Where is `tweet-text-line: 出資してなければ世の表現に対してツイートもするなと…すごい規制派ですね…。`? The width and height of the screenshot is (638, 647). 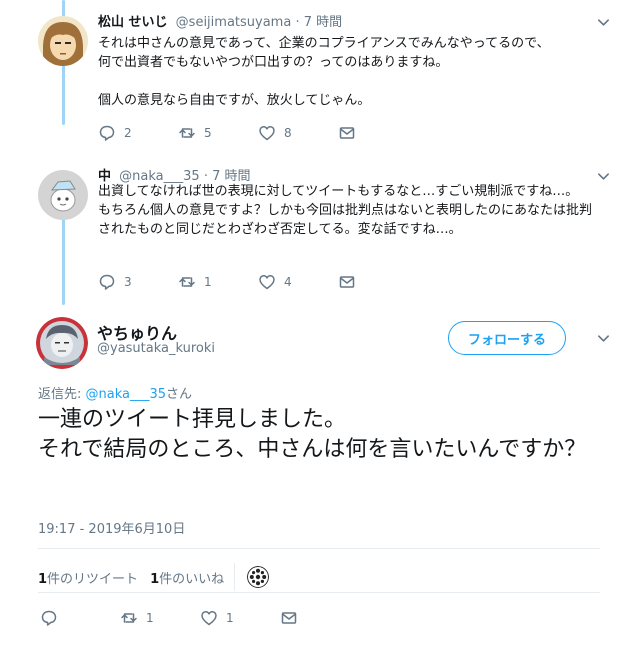 tweet-text-line: 出資してなければ世の表現に対してツイートもするなと…すごい規制派ですね…。 is located at coordinates (338, 191).